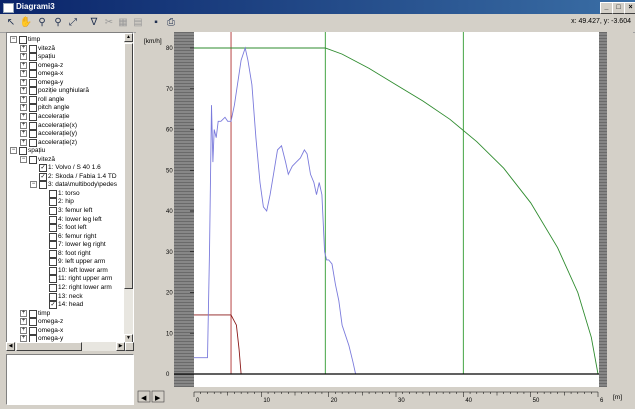 Image resolution: width=635 pixels, height=409 pixels. What do you see at coordinates (128, 166) in the screenshot?
I see `scroll-thumb` at bounding box center [128, 166].